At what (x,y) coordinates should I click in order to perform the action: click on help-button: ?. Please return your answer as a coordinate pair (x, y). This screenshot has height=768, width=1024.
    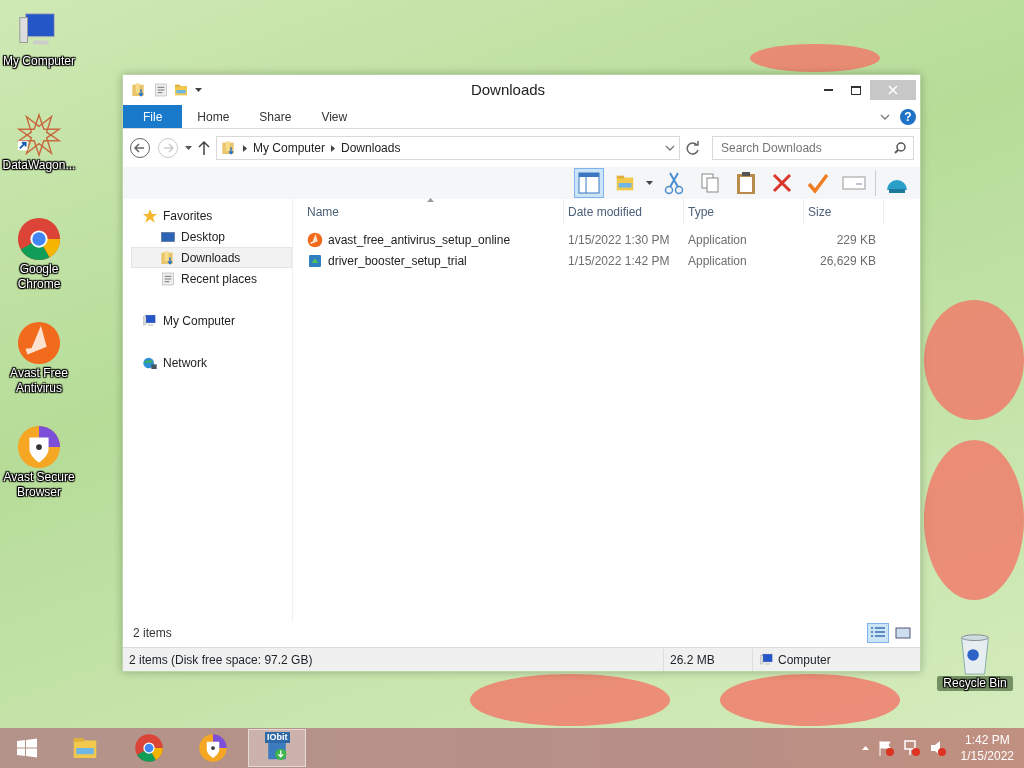
    Looking at the image, I should click on (908, 116).